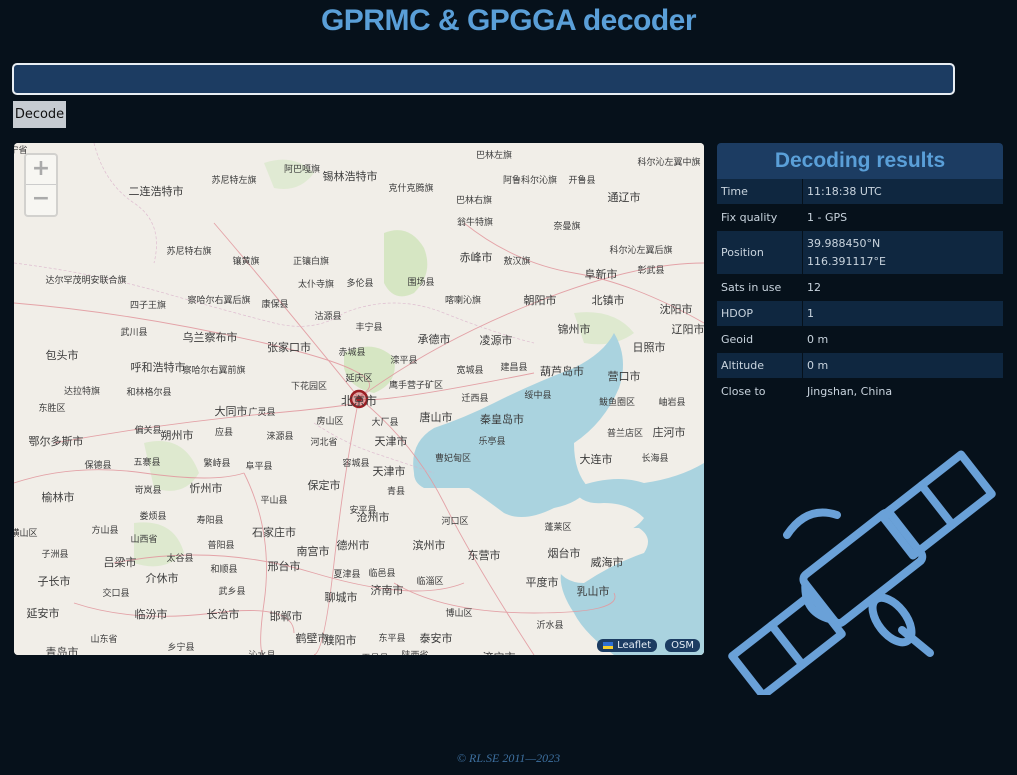 This screenshot has height=775, width=1017. What do you see at coordinates (429, 581) in the screenshot?
I see `map-place-label: 临淄区` at bounding box center [429, 581].